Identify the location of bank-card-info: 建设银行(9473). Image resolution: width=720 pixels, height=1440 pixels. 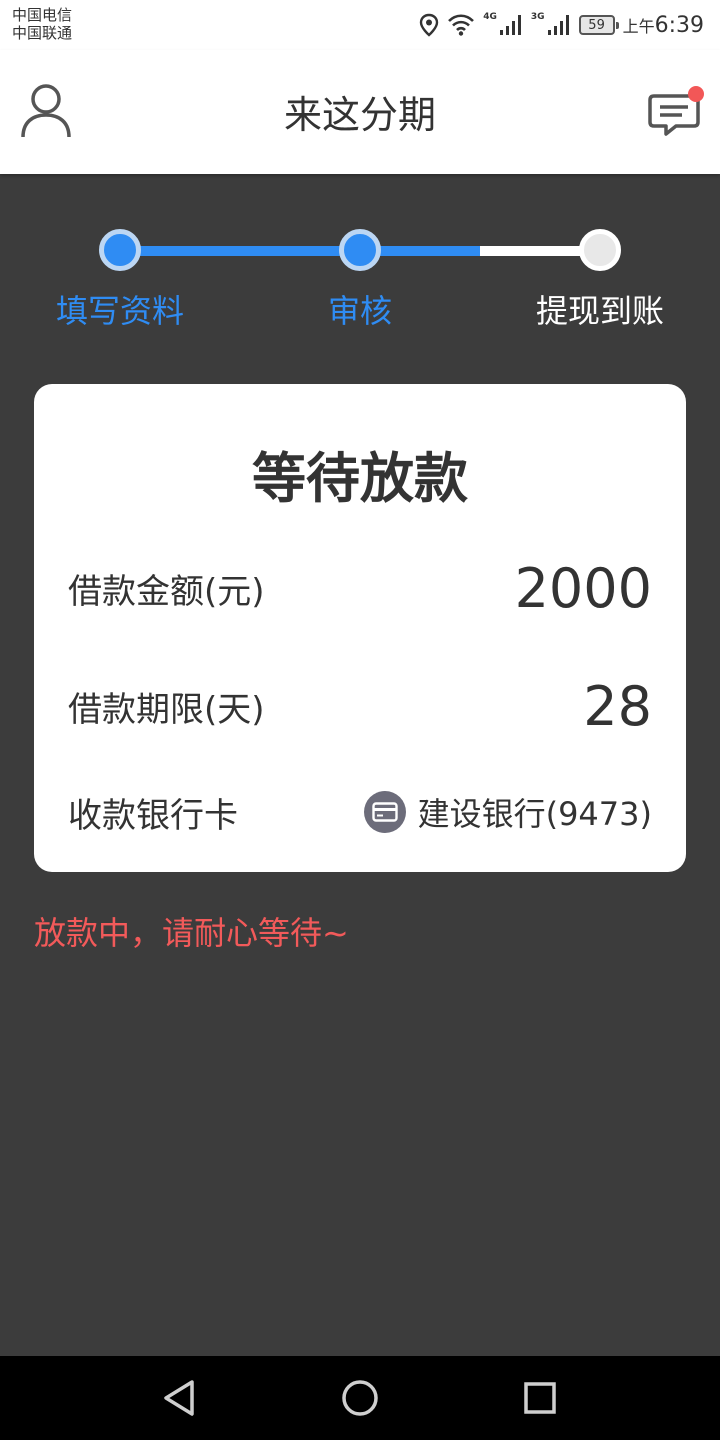
(507, 812).